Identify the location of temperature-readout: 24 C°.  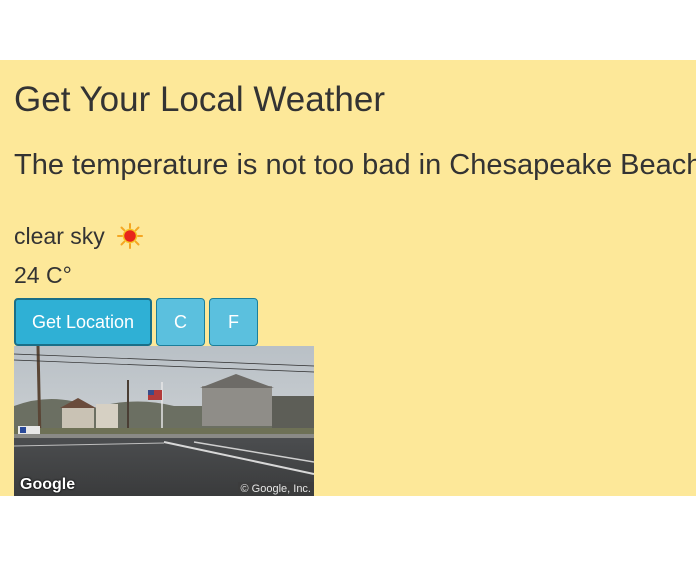
(43, 275).